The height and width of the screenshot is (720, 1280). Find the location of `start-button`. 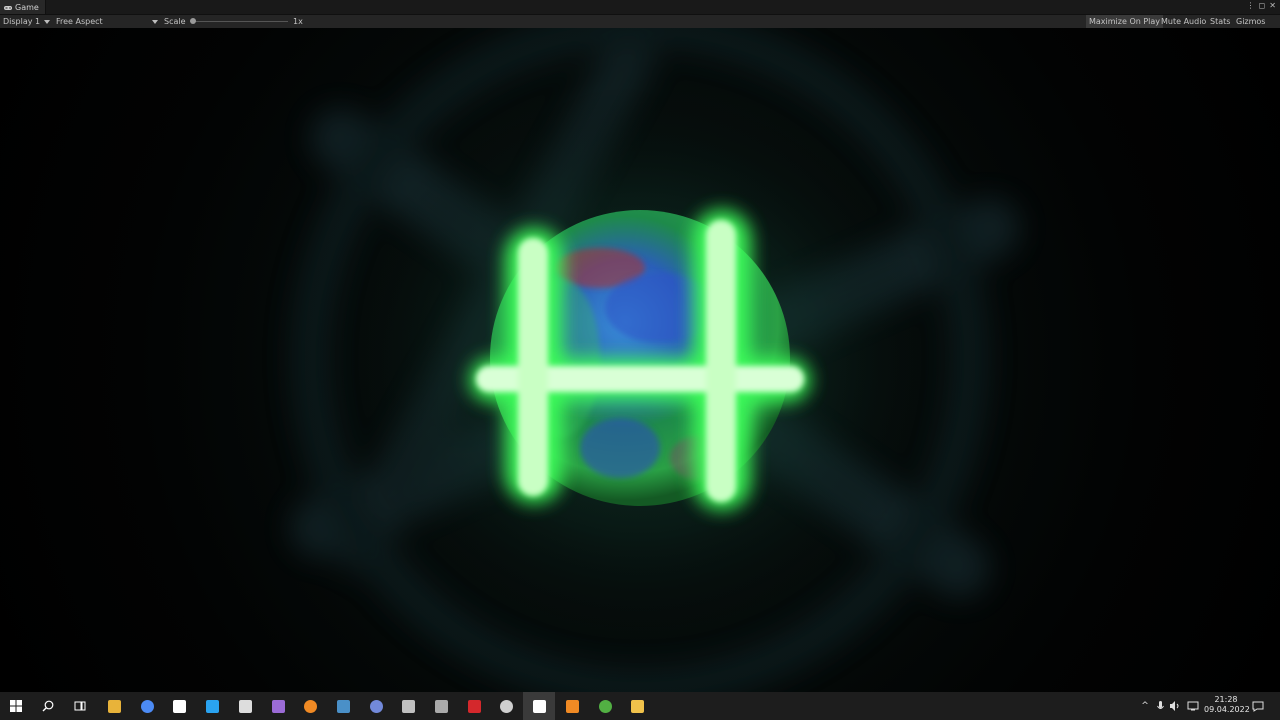

start-button is located at coordinates (16, 706).